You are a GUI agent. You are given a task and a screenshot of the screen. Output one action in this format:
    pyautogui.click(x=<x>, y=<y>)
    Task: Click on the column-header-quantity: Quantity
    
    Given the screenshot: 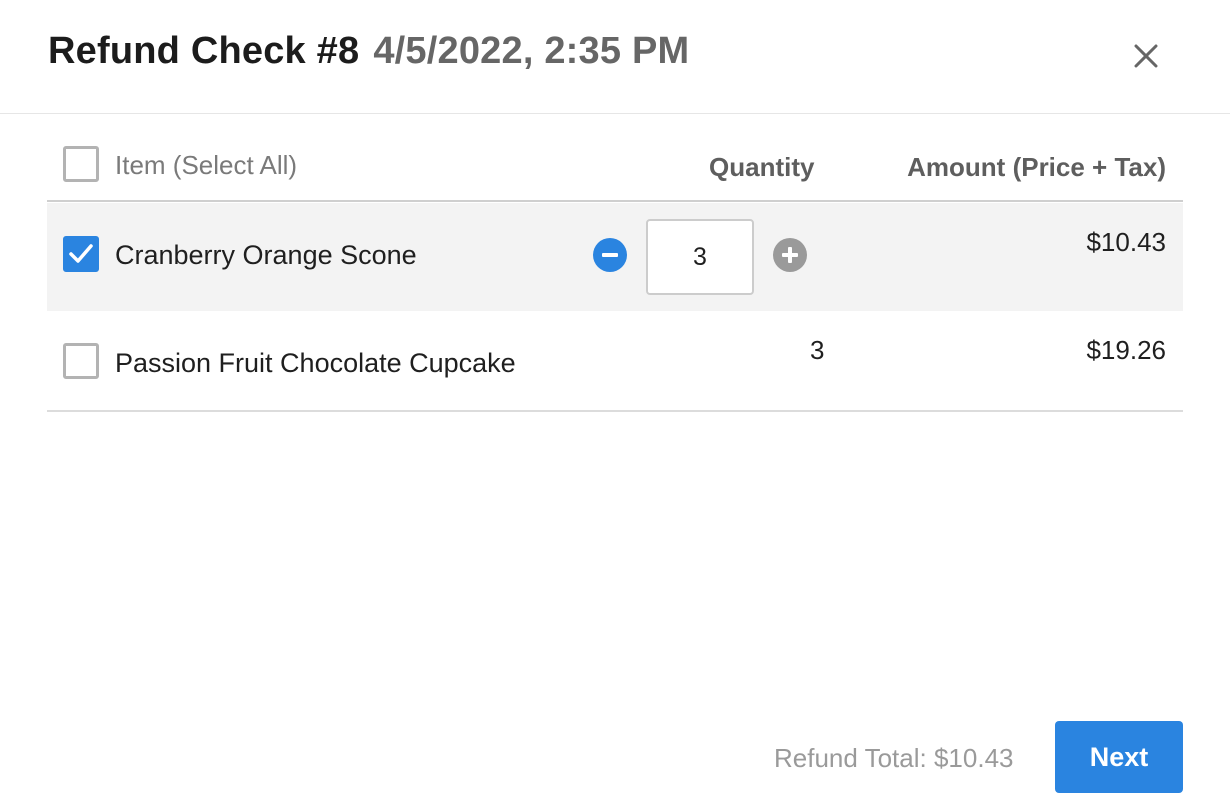 What is the action you would take?
    pyautogui.click(x=762, y=167)
    